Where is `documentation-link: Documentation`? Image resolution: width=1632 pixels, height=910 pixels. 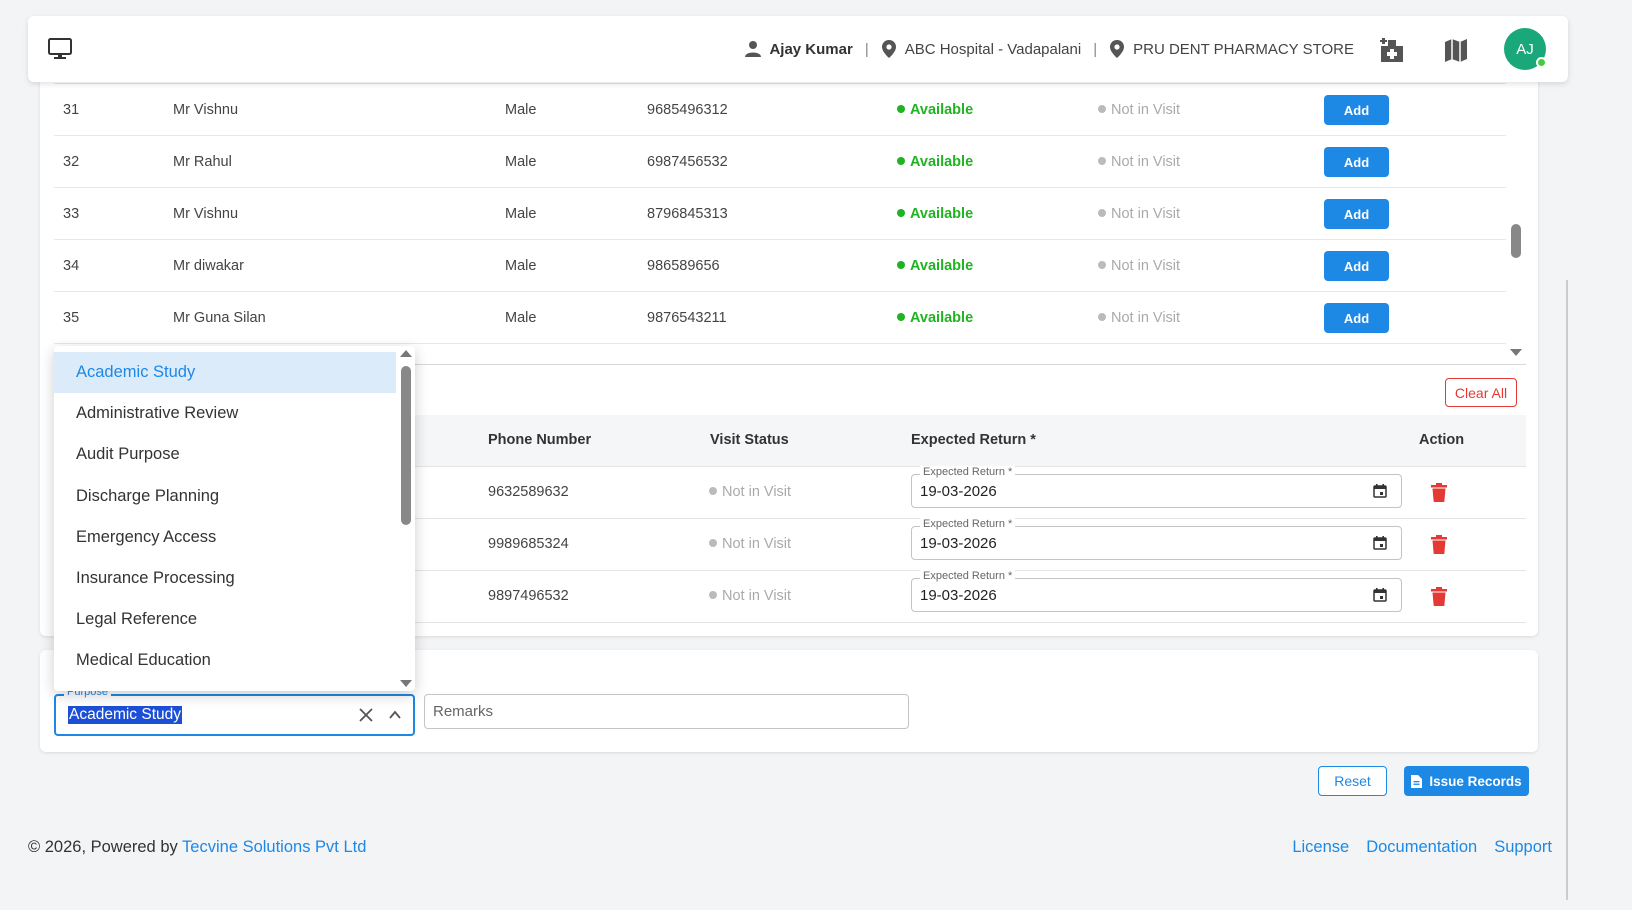 documentation-link: Documentation is located at coordinates (1421, 847).